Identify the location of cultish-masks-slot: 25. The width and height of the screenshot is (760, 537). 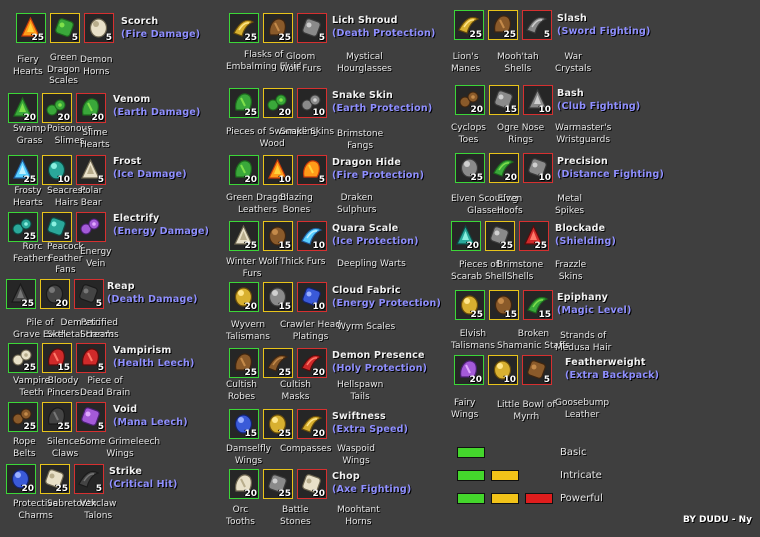
(278, 363).